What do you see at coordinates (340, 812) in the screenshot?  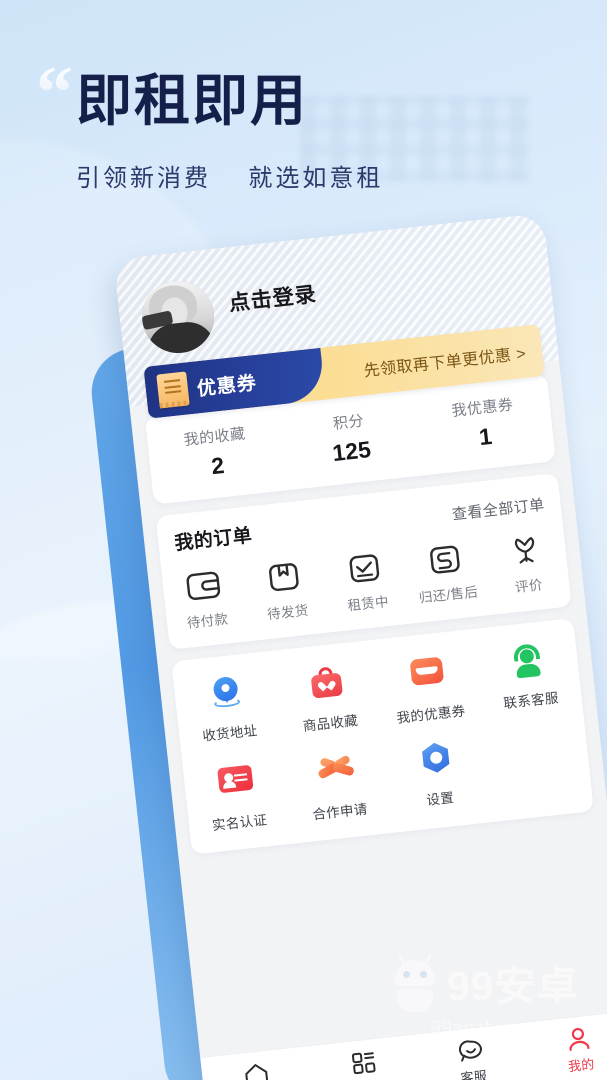 I see `menu-item-label: 合作申请` at bounding box center [340, 812].